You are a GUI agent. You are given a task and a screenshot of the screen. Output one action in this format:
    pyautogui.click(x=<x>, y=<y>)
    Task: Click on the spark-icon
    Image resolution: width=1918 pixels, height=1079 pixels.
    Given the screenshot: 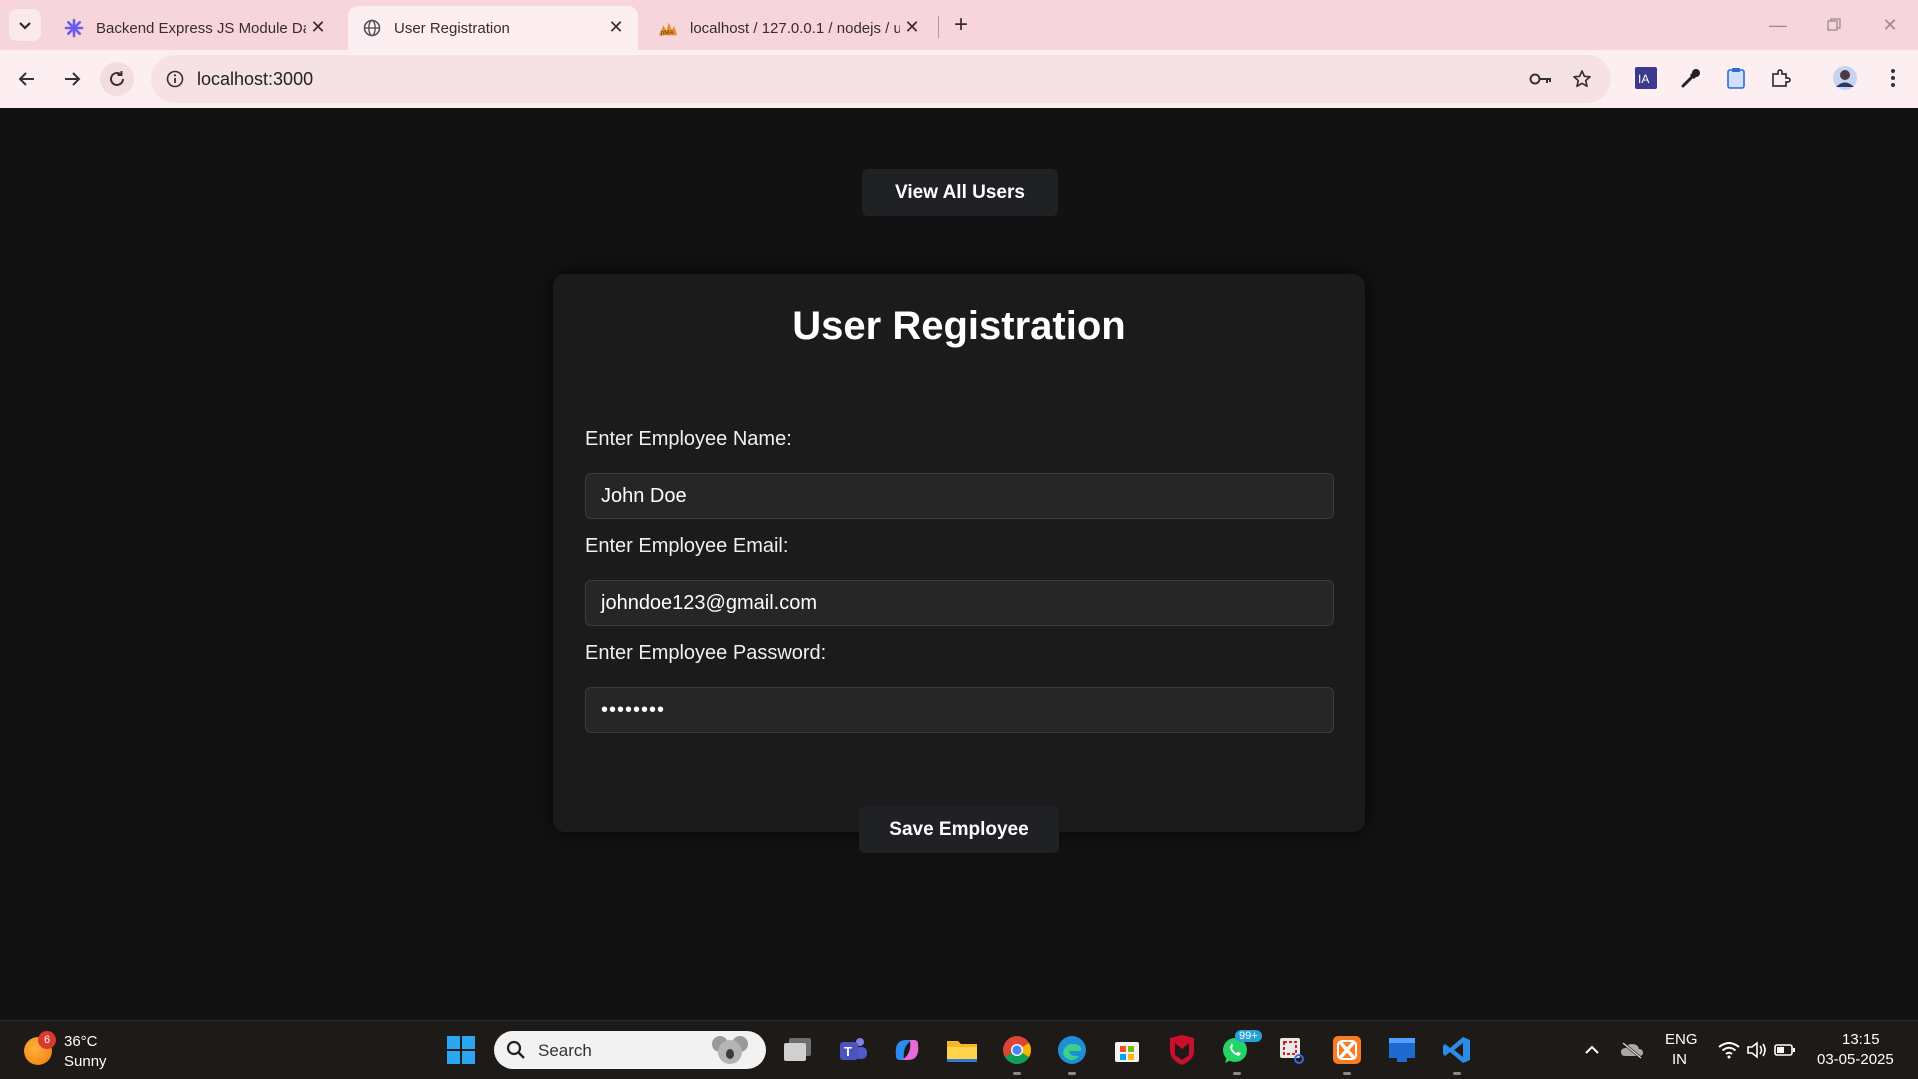 What is the action you would take?
    pyautogui.click(x=74, y=28)
    